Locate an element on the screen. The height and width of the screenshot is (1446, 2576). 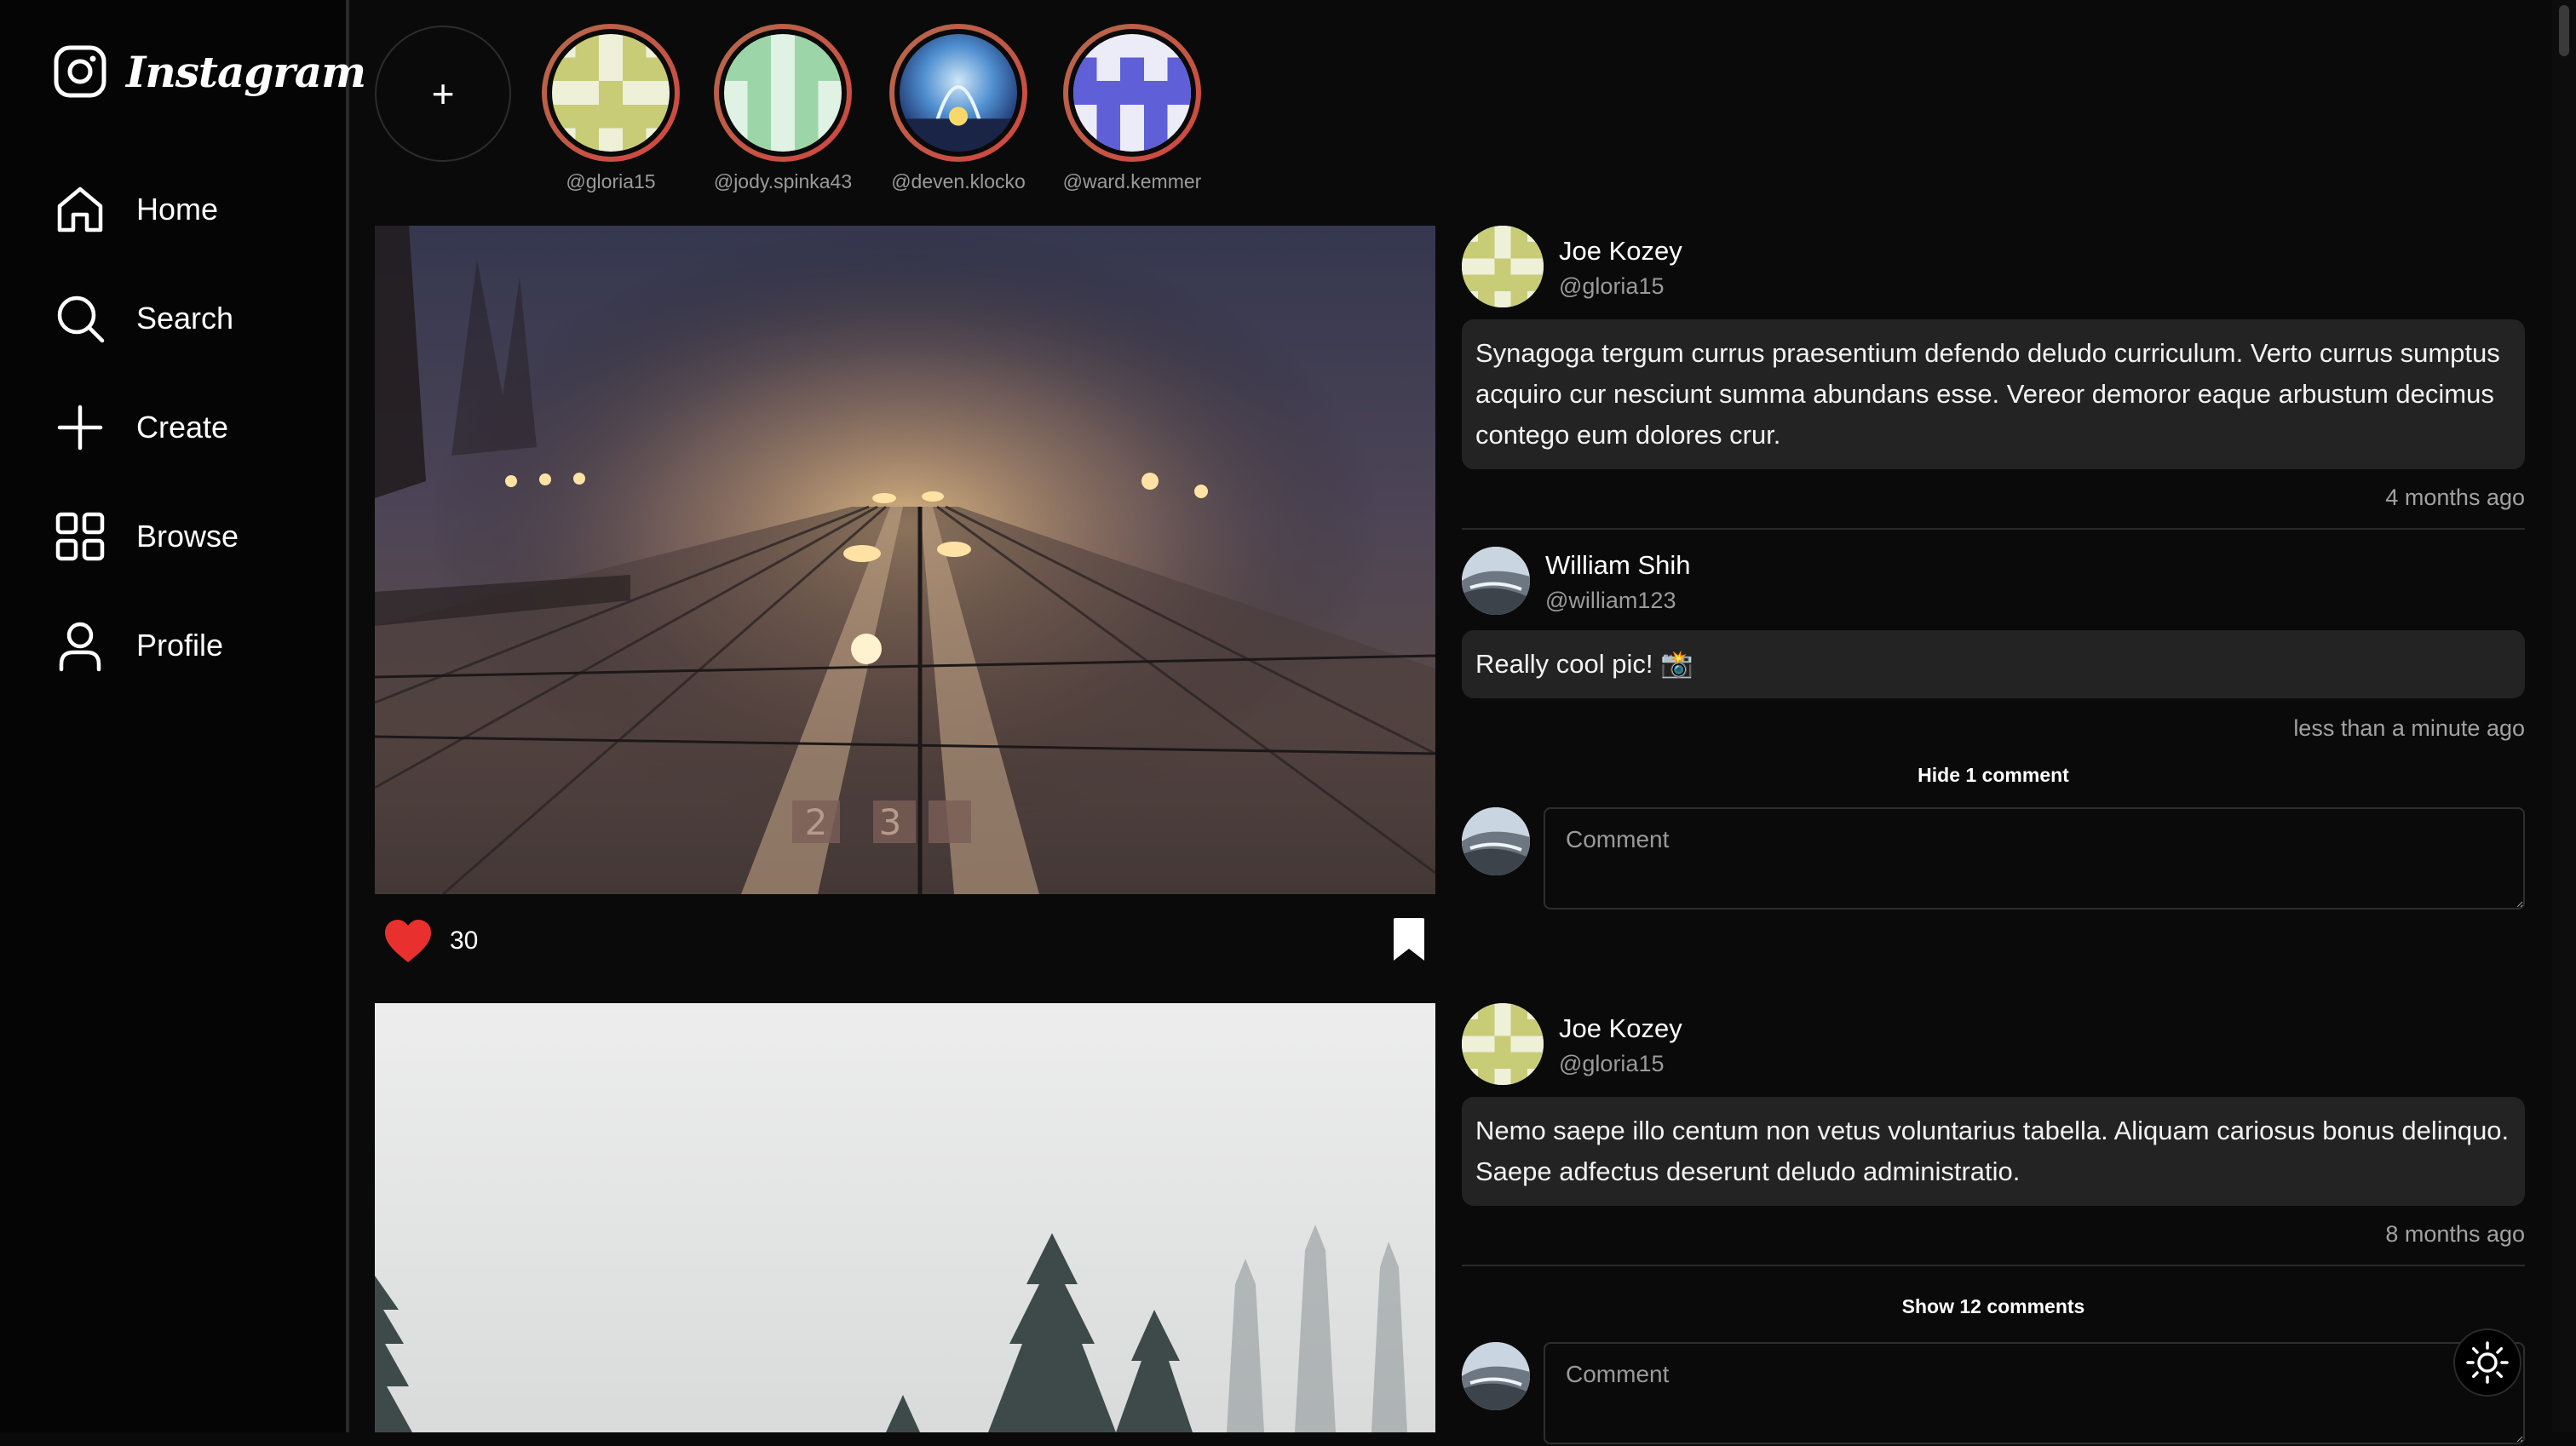
author-handle: @william123 is located at coordinates (1610, 600).